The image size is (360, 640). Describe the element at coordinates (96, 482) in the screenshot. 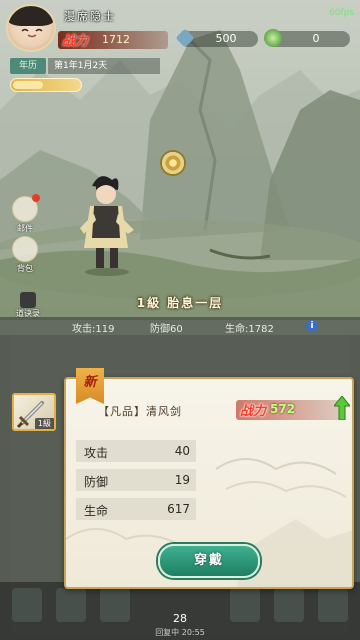

I see `attribute-key: 防御` at that location.